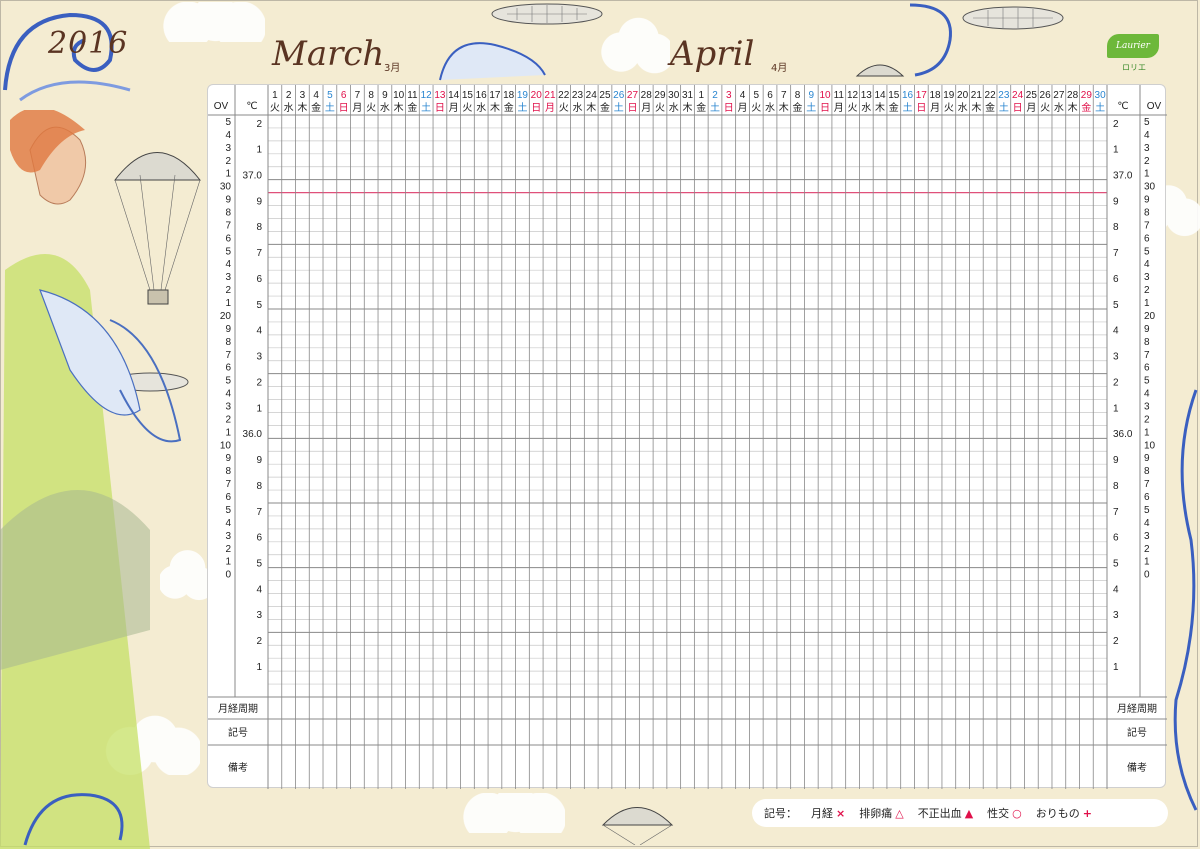 The image size is (1200, 849). Describe the element at coordinates (210, 22) in the screenshot. I see `cloud-decoration` at that location.